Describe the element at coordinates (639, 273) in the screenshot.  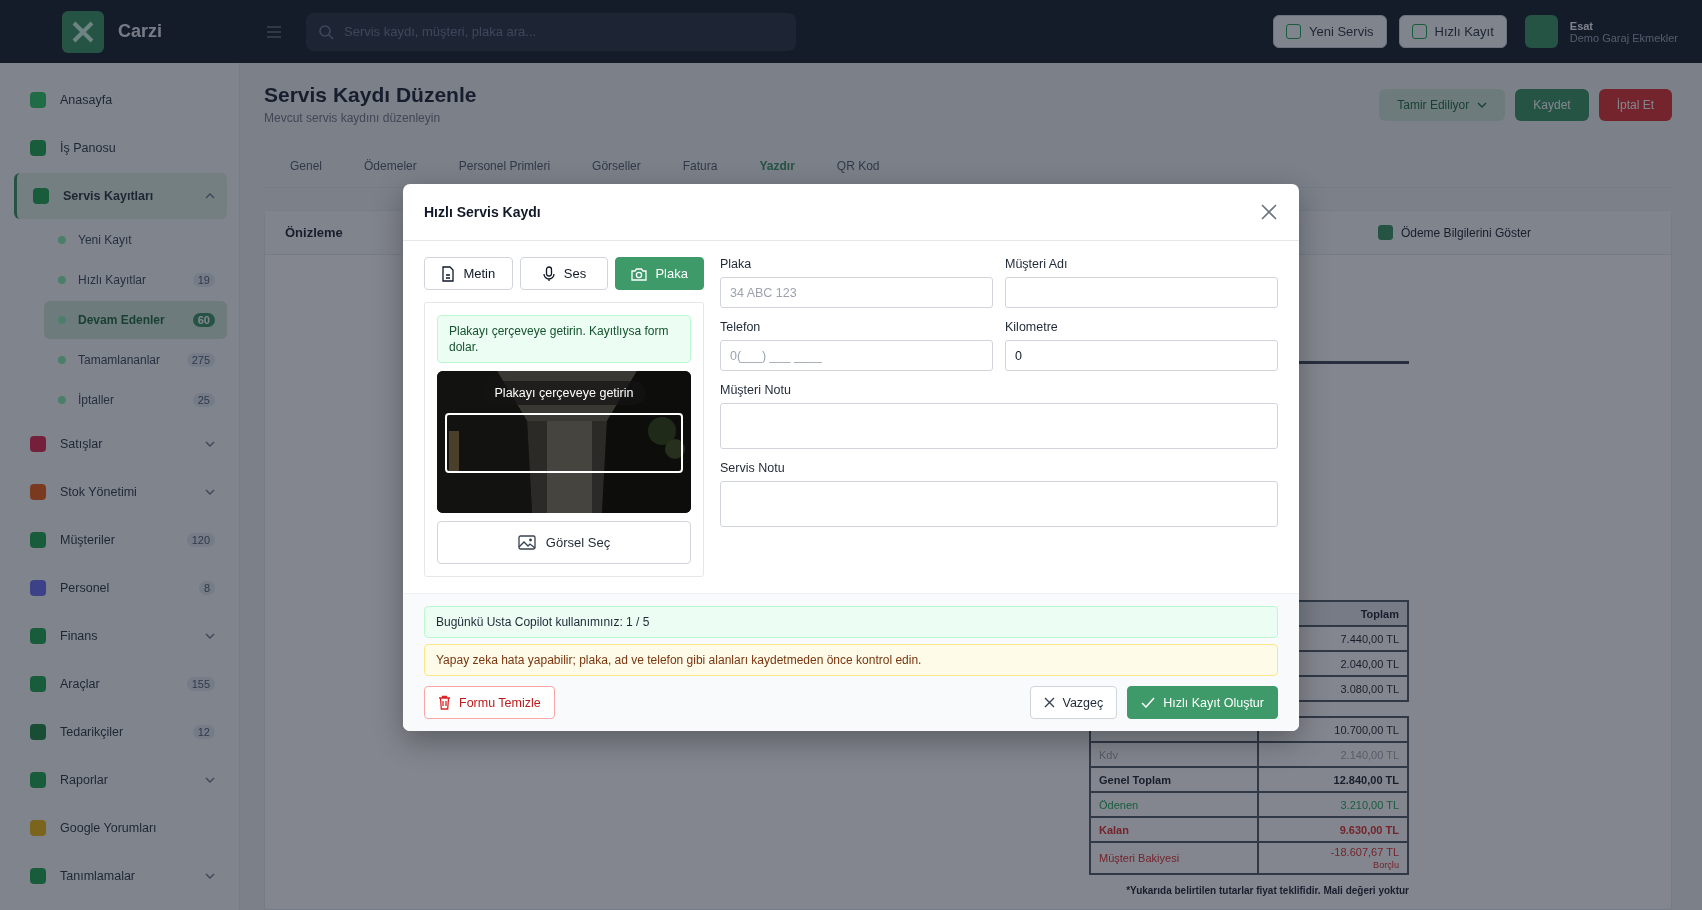
I see `camera-icon` at that location.